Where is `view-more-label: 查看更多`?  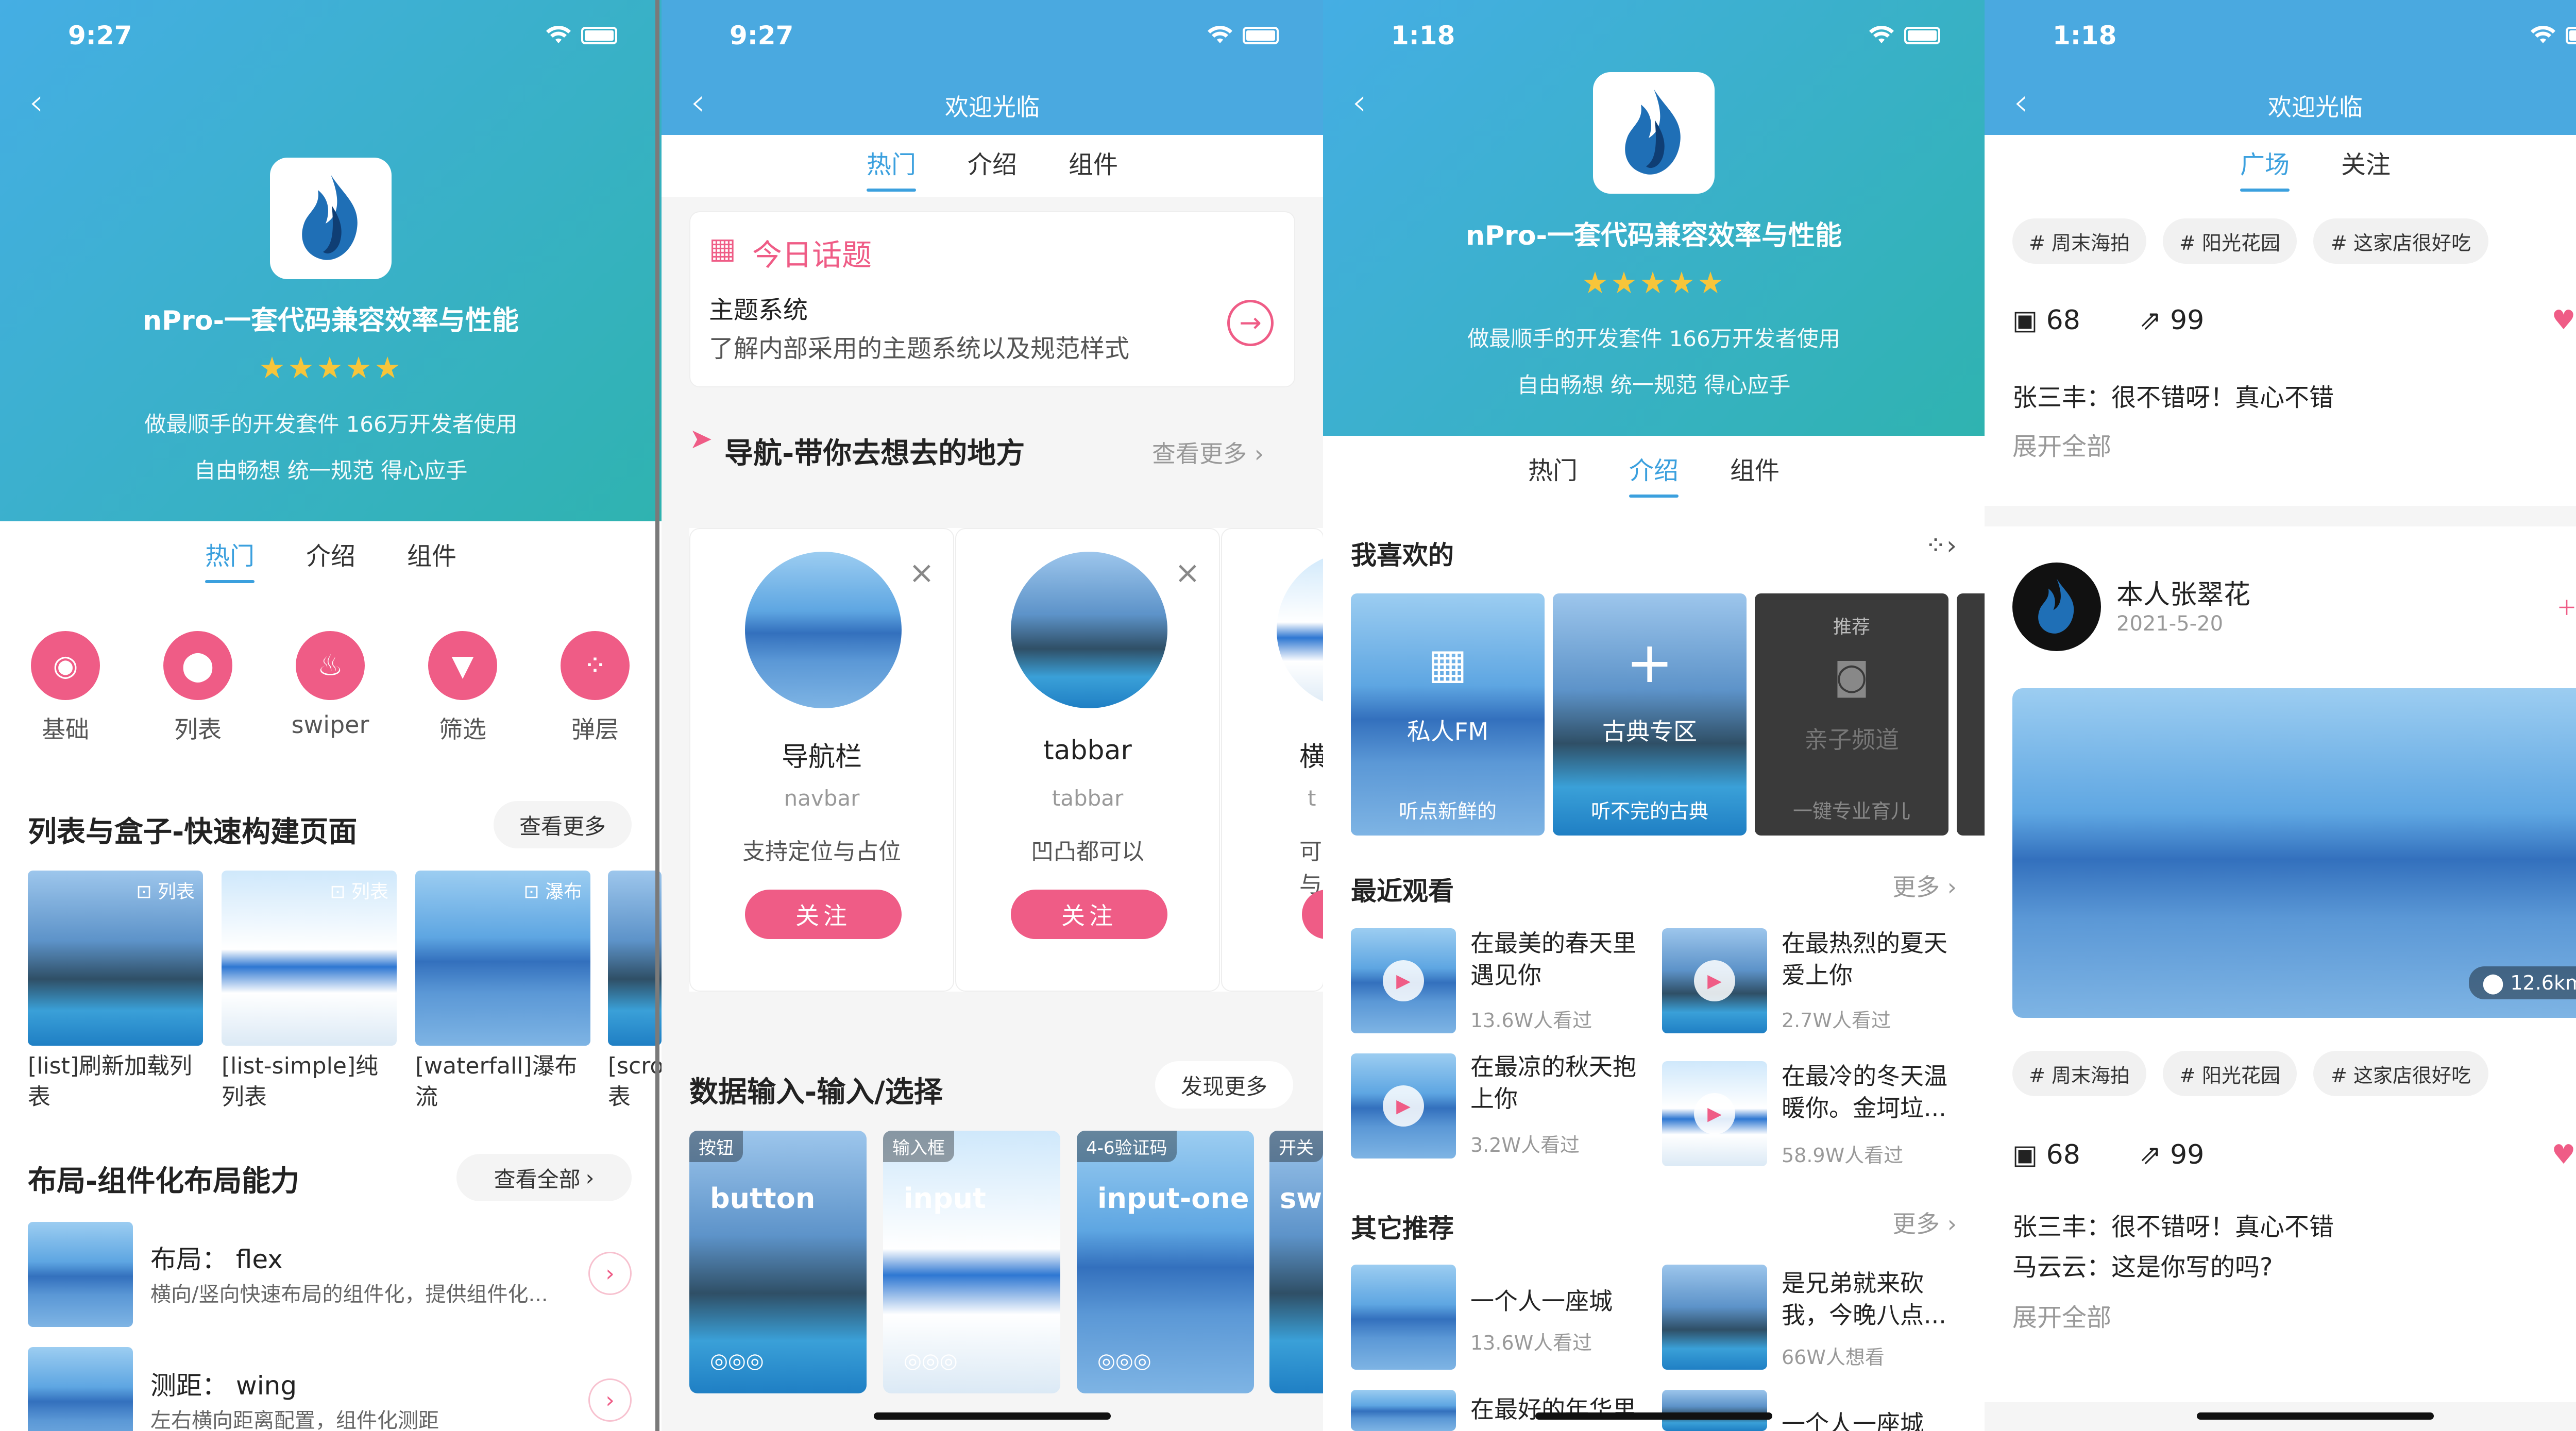 view-more-label: 查看更多 is located at coordinates (562, 826).